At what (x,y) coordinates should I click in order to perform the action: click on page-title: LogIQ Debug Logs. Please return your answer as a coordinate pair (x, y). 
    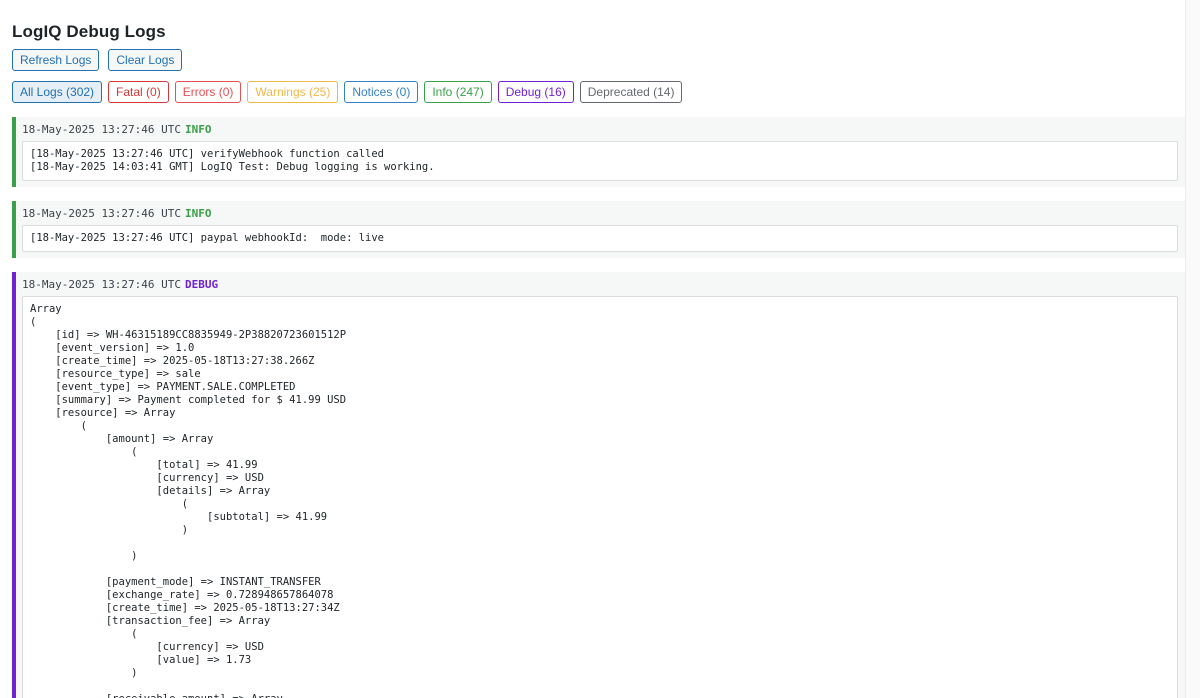
    Looking at the image, I should click on (89, 31).